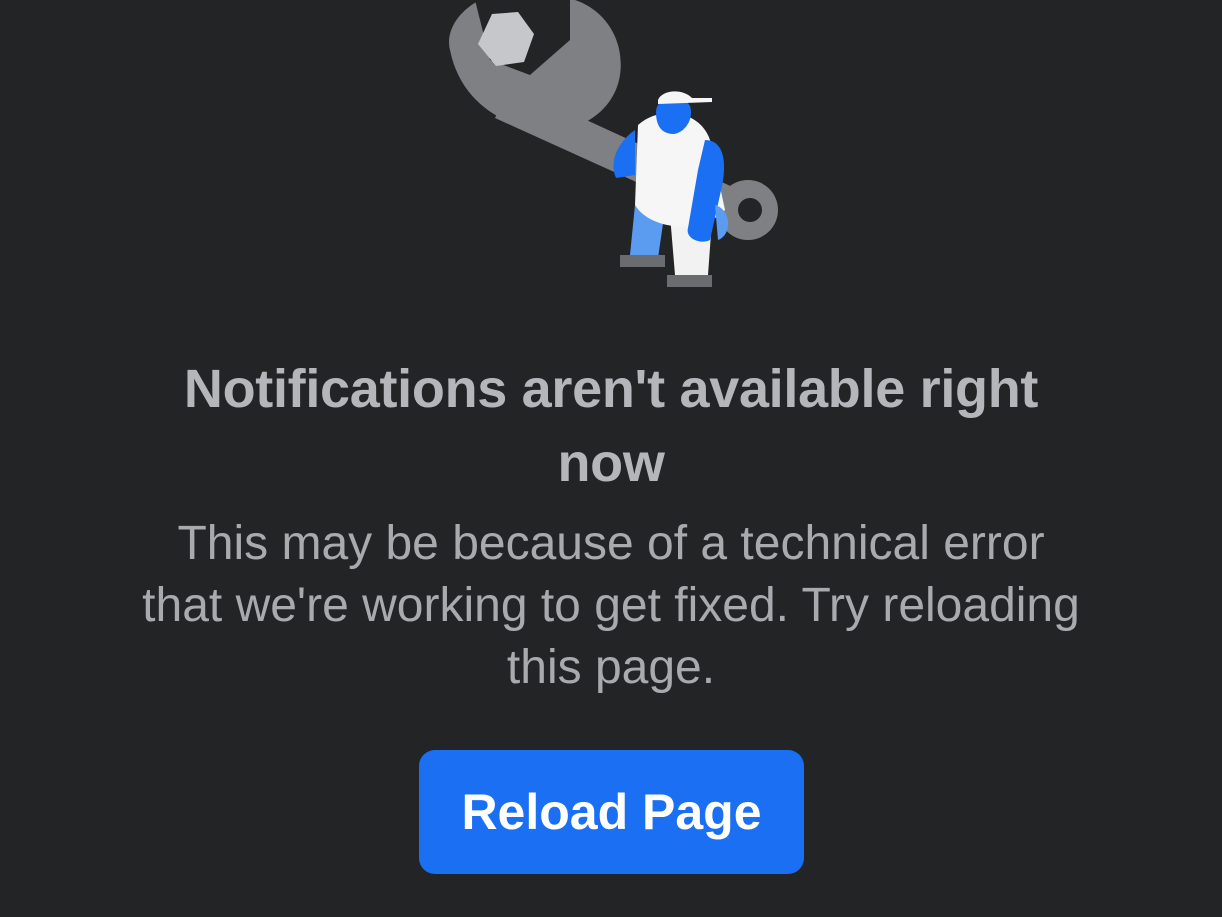 This screenshot has height=917, width=1222. Describe the element at coordinates (611, 463) in the screenshot. I see `error-title-line: now` at that location.